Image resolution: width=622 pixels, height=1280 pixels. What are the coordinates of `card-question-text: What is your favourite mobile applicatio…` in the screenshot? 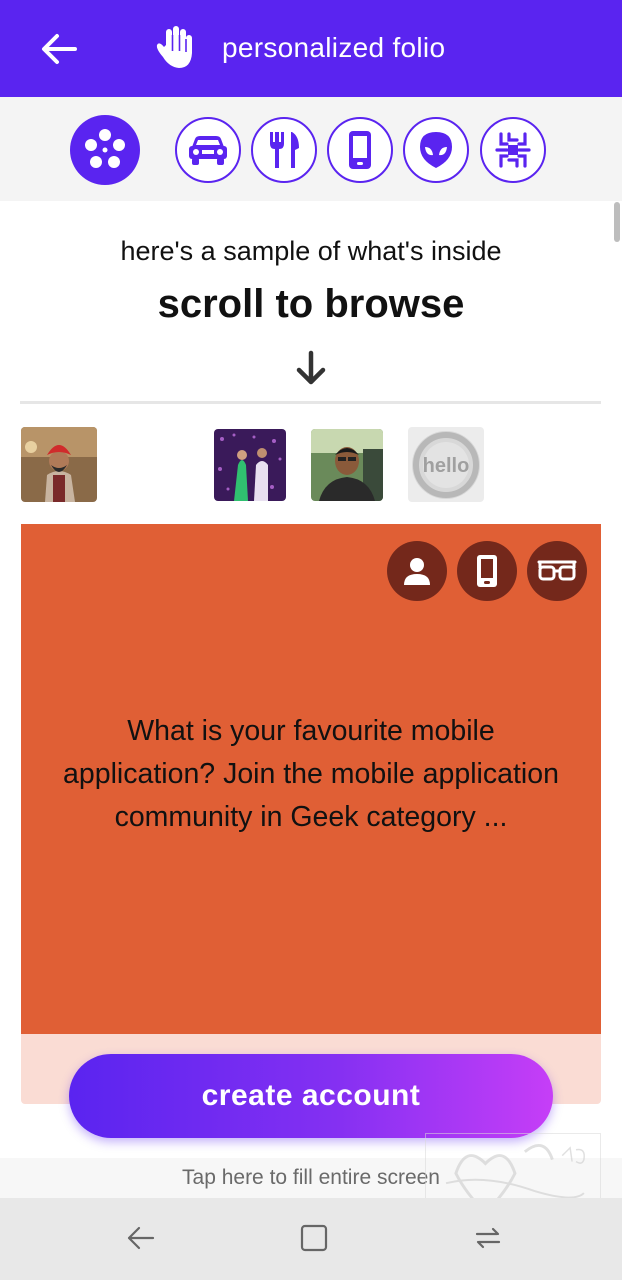 It's located at (311, 774).